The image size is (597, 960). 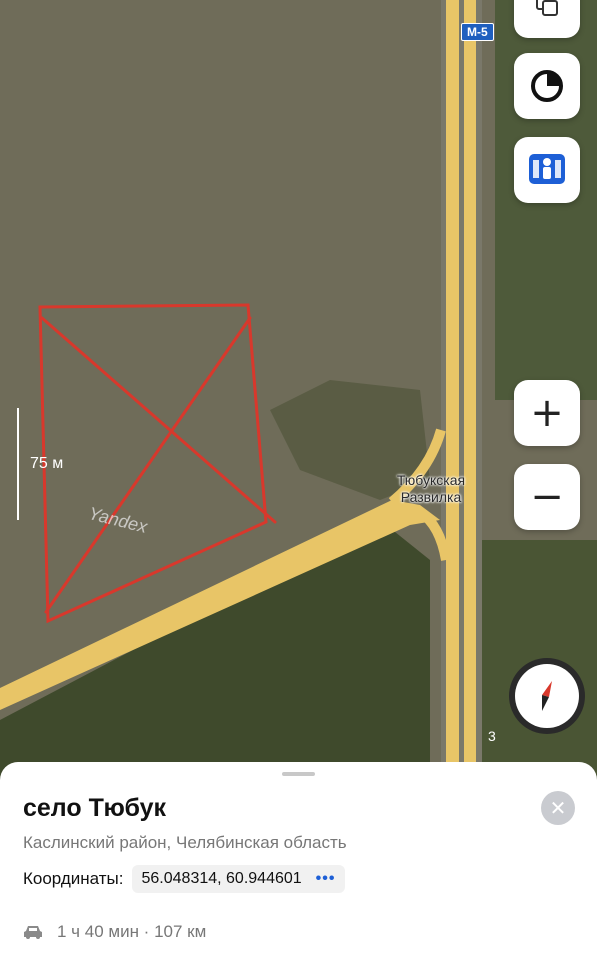 I want to click on compass-button, so click(x=547, y=696).